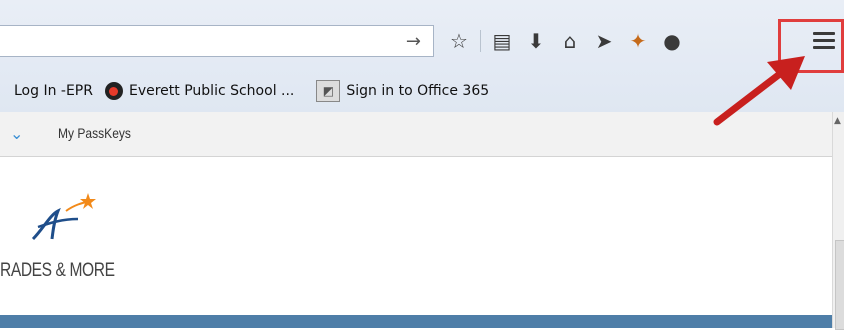  I want to click on hamburger-menu-icon, so click(824, 42).